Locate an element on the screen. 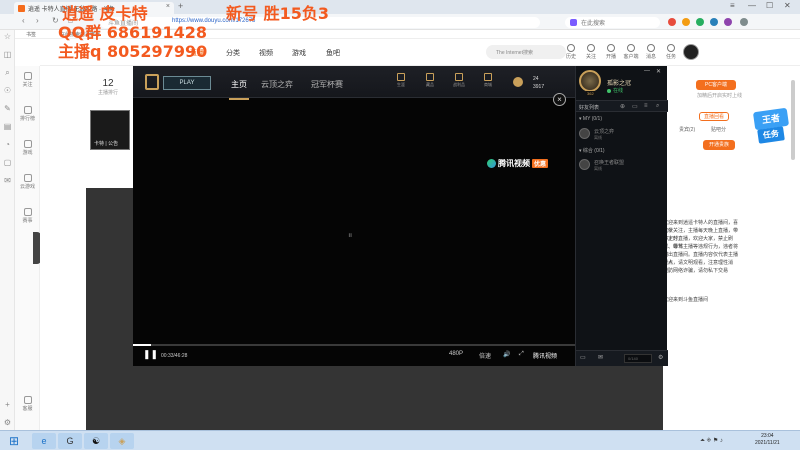  edit-icon: ✎ is located at coordinates (7, 108).